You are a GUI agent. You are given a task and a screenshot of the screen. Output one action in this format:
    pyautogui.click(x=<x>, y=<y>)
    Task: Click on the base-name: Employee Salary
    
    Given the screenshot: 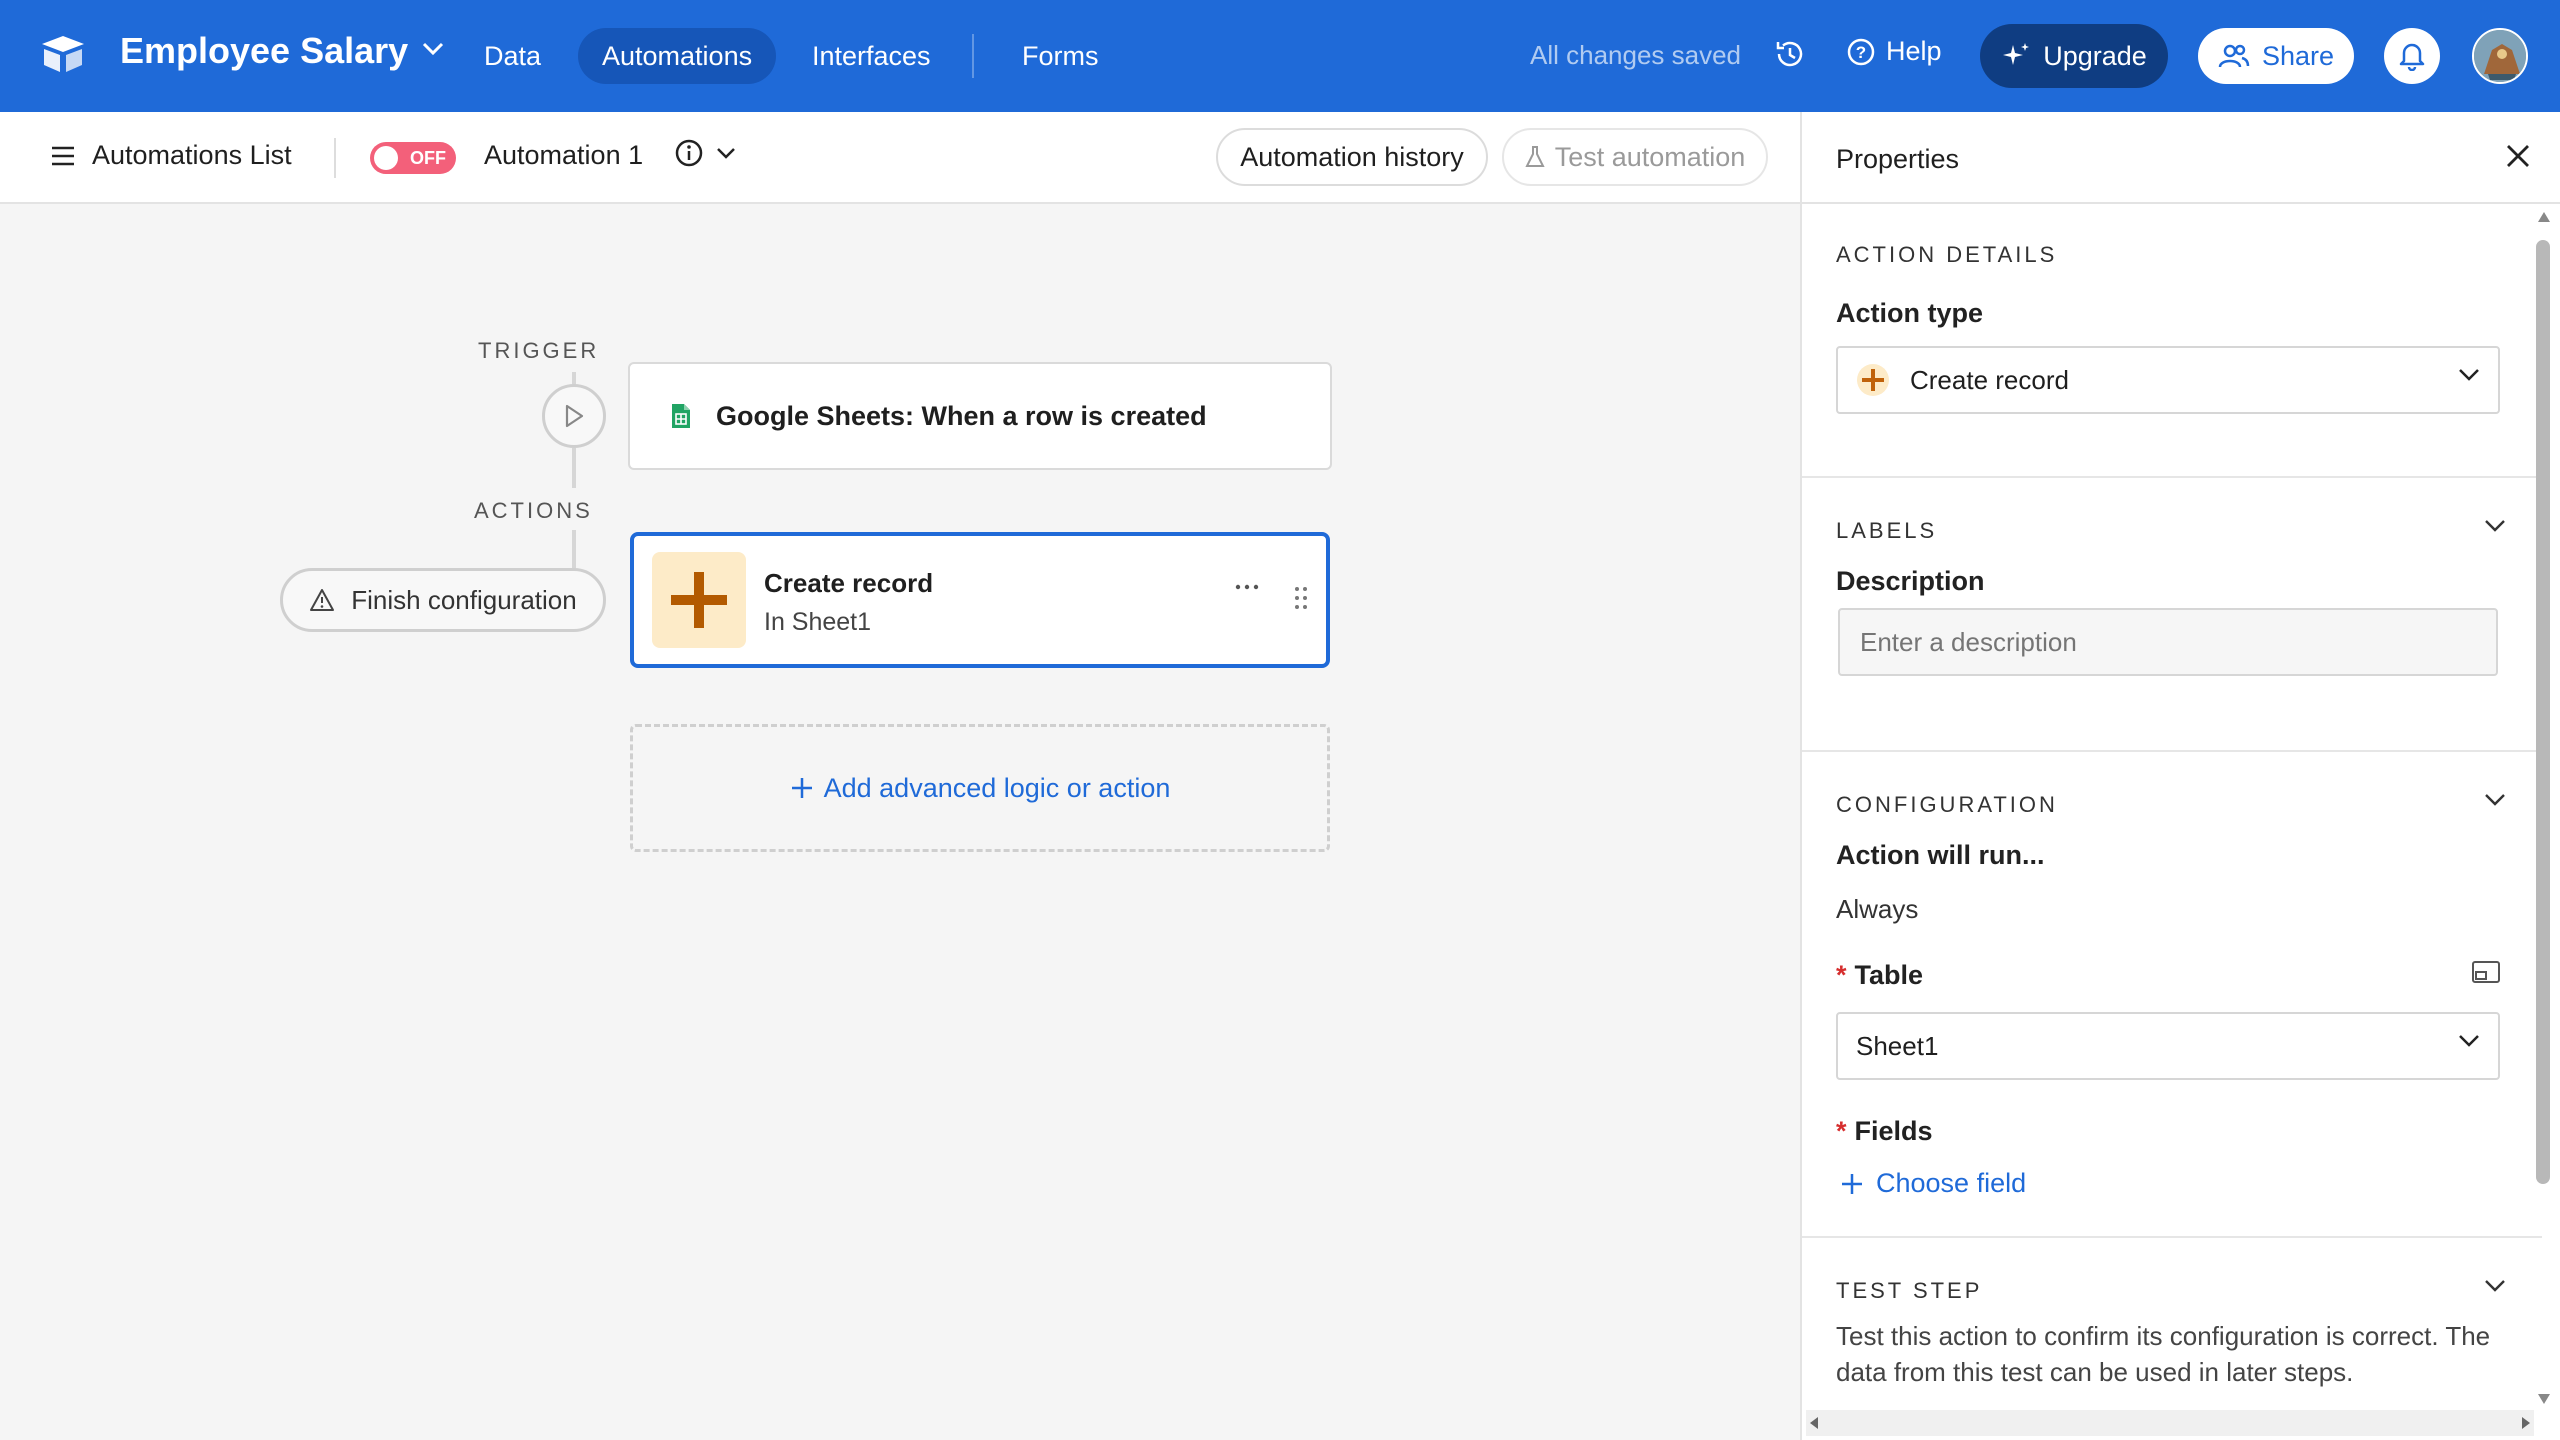 What is the action you would take?
    pyautogui.click(x=264, y=50)
    